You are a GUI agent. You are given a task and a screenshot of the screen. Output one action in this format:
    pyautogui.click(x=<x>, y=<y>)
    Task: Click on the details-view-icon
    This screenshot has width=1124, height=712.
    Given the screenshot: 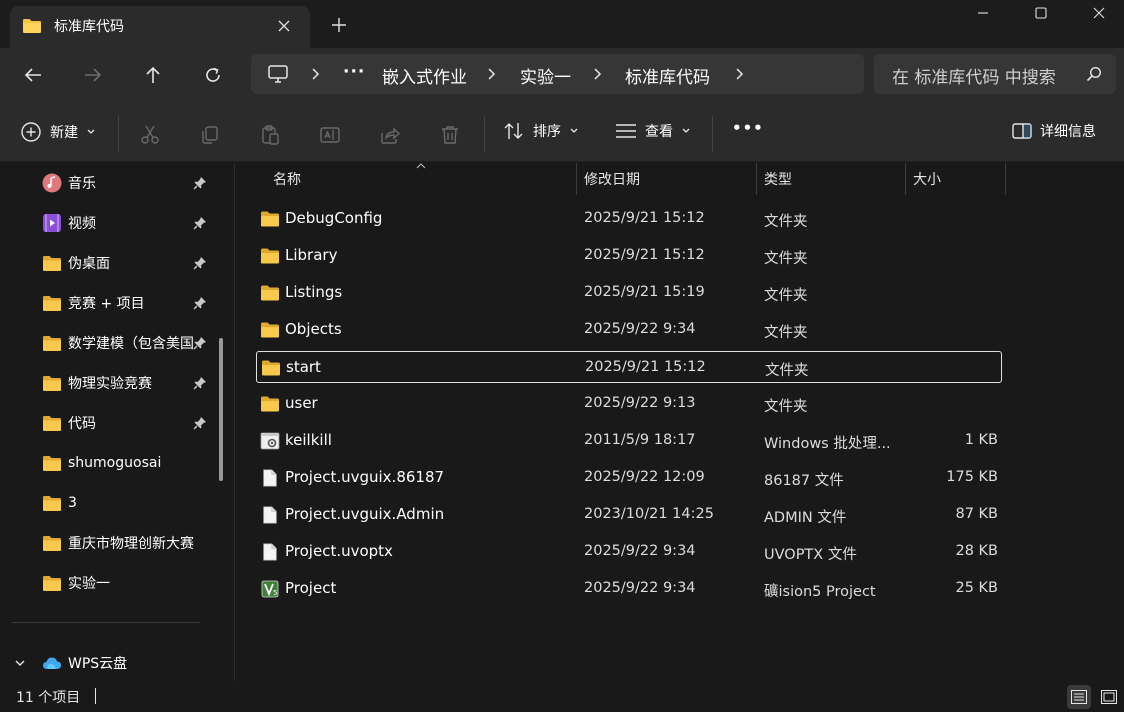 What is the action you would take?
    pyautogui.click(x=1079, y=697)
    